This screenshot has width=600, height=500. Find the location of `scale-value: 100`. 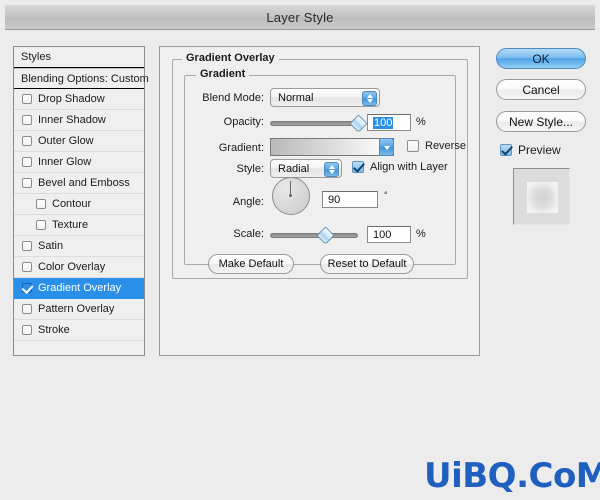

scale-value: 100 is located at coordinates (382, 234).